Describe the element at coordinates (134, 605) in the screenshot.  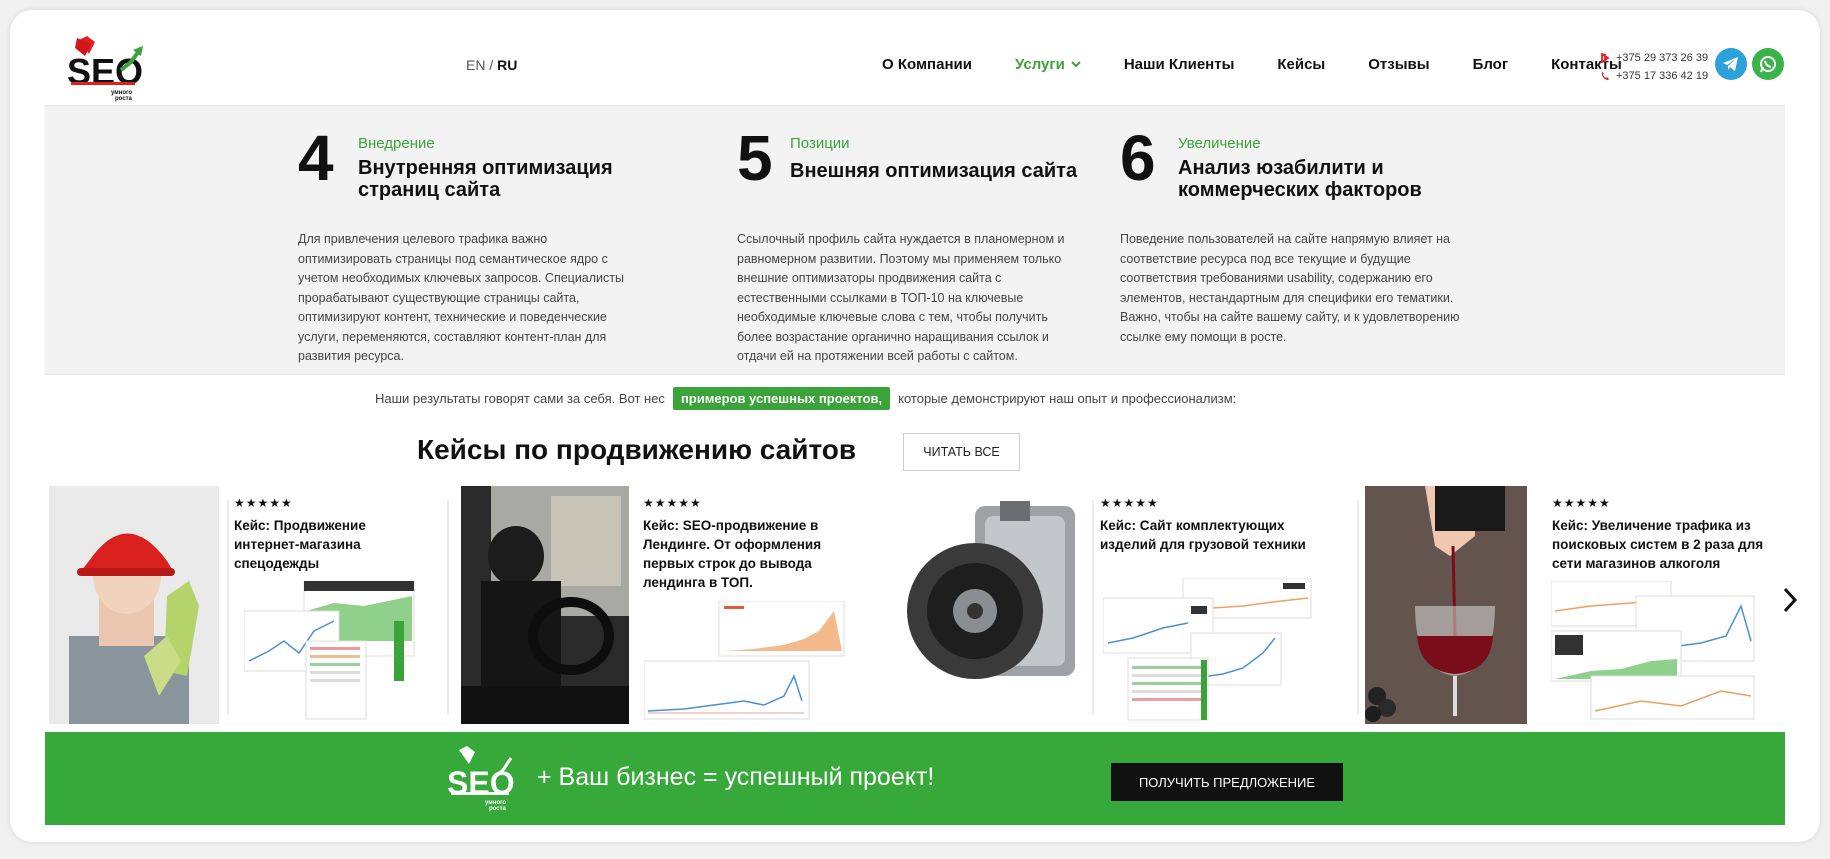
I see `case-image-workwear` at that location.